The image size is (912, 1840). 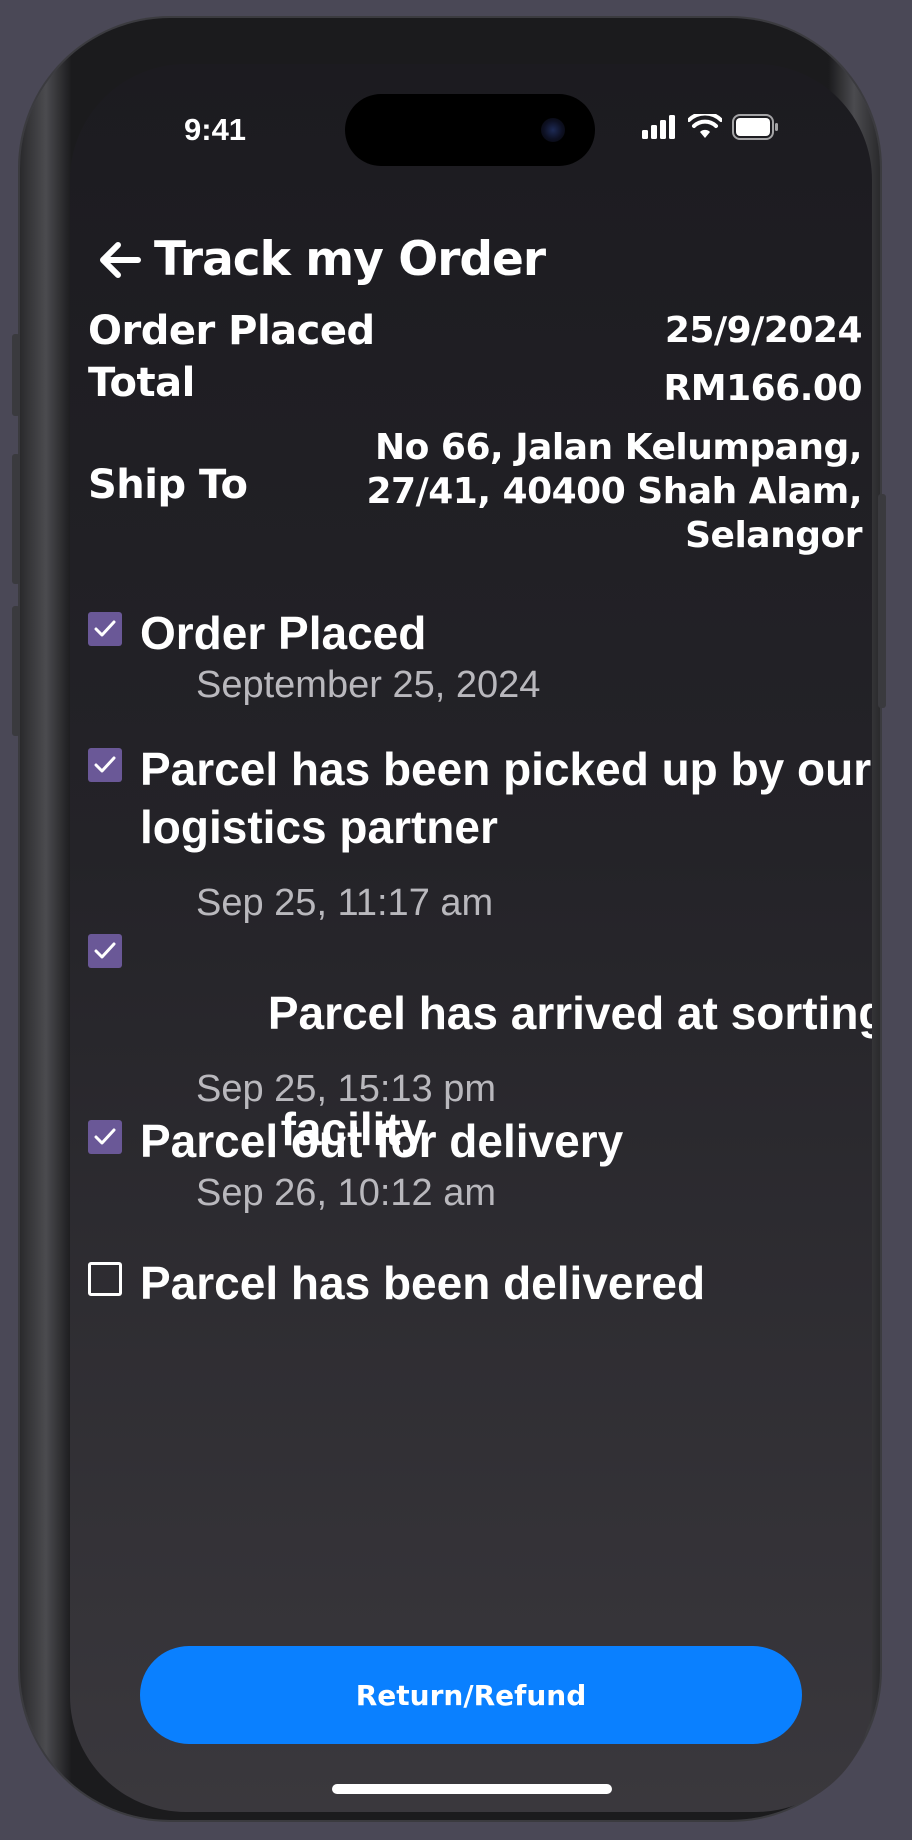 What do you see at coordinates (215, 129) in the screenshot?
I see `status-time: 9:41` at bounding box center [215, 129].